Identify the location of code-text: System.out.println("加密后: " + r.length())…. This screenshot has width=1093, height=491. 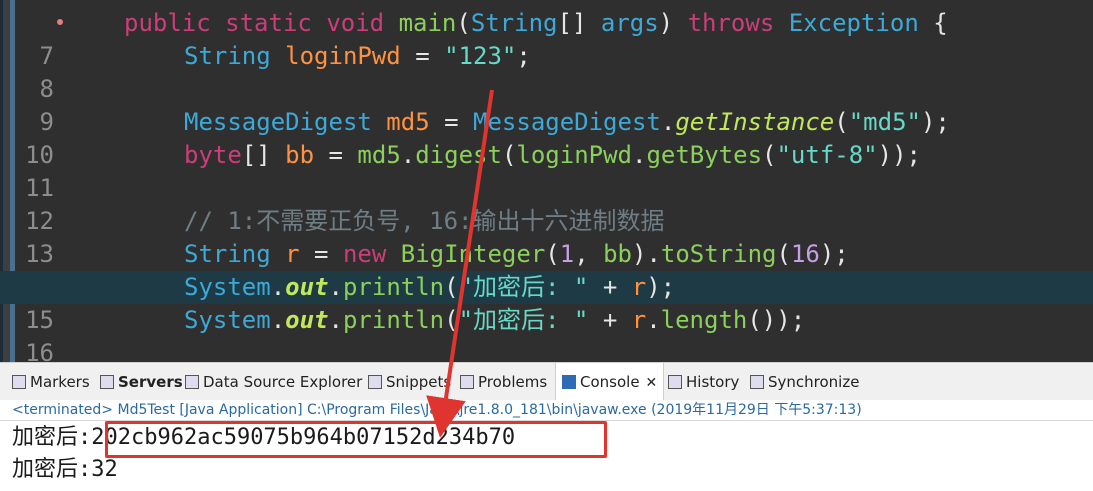
(495, 320).